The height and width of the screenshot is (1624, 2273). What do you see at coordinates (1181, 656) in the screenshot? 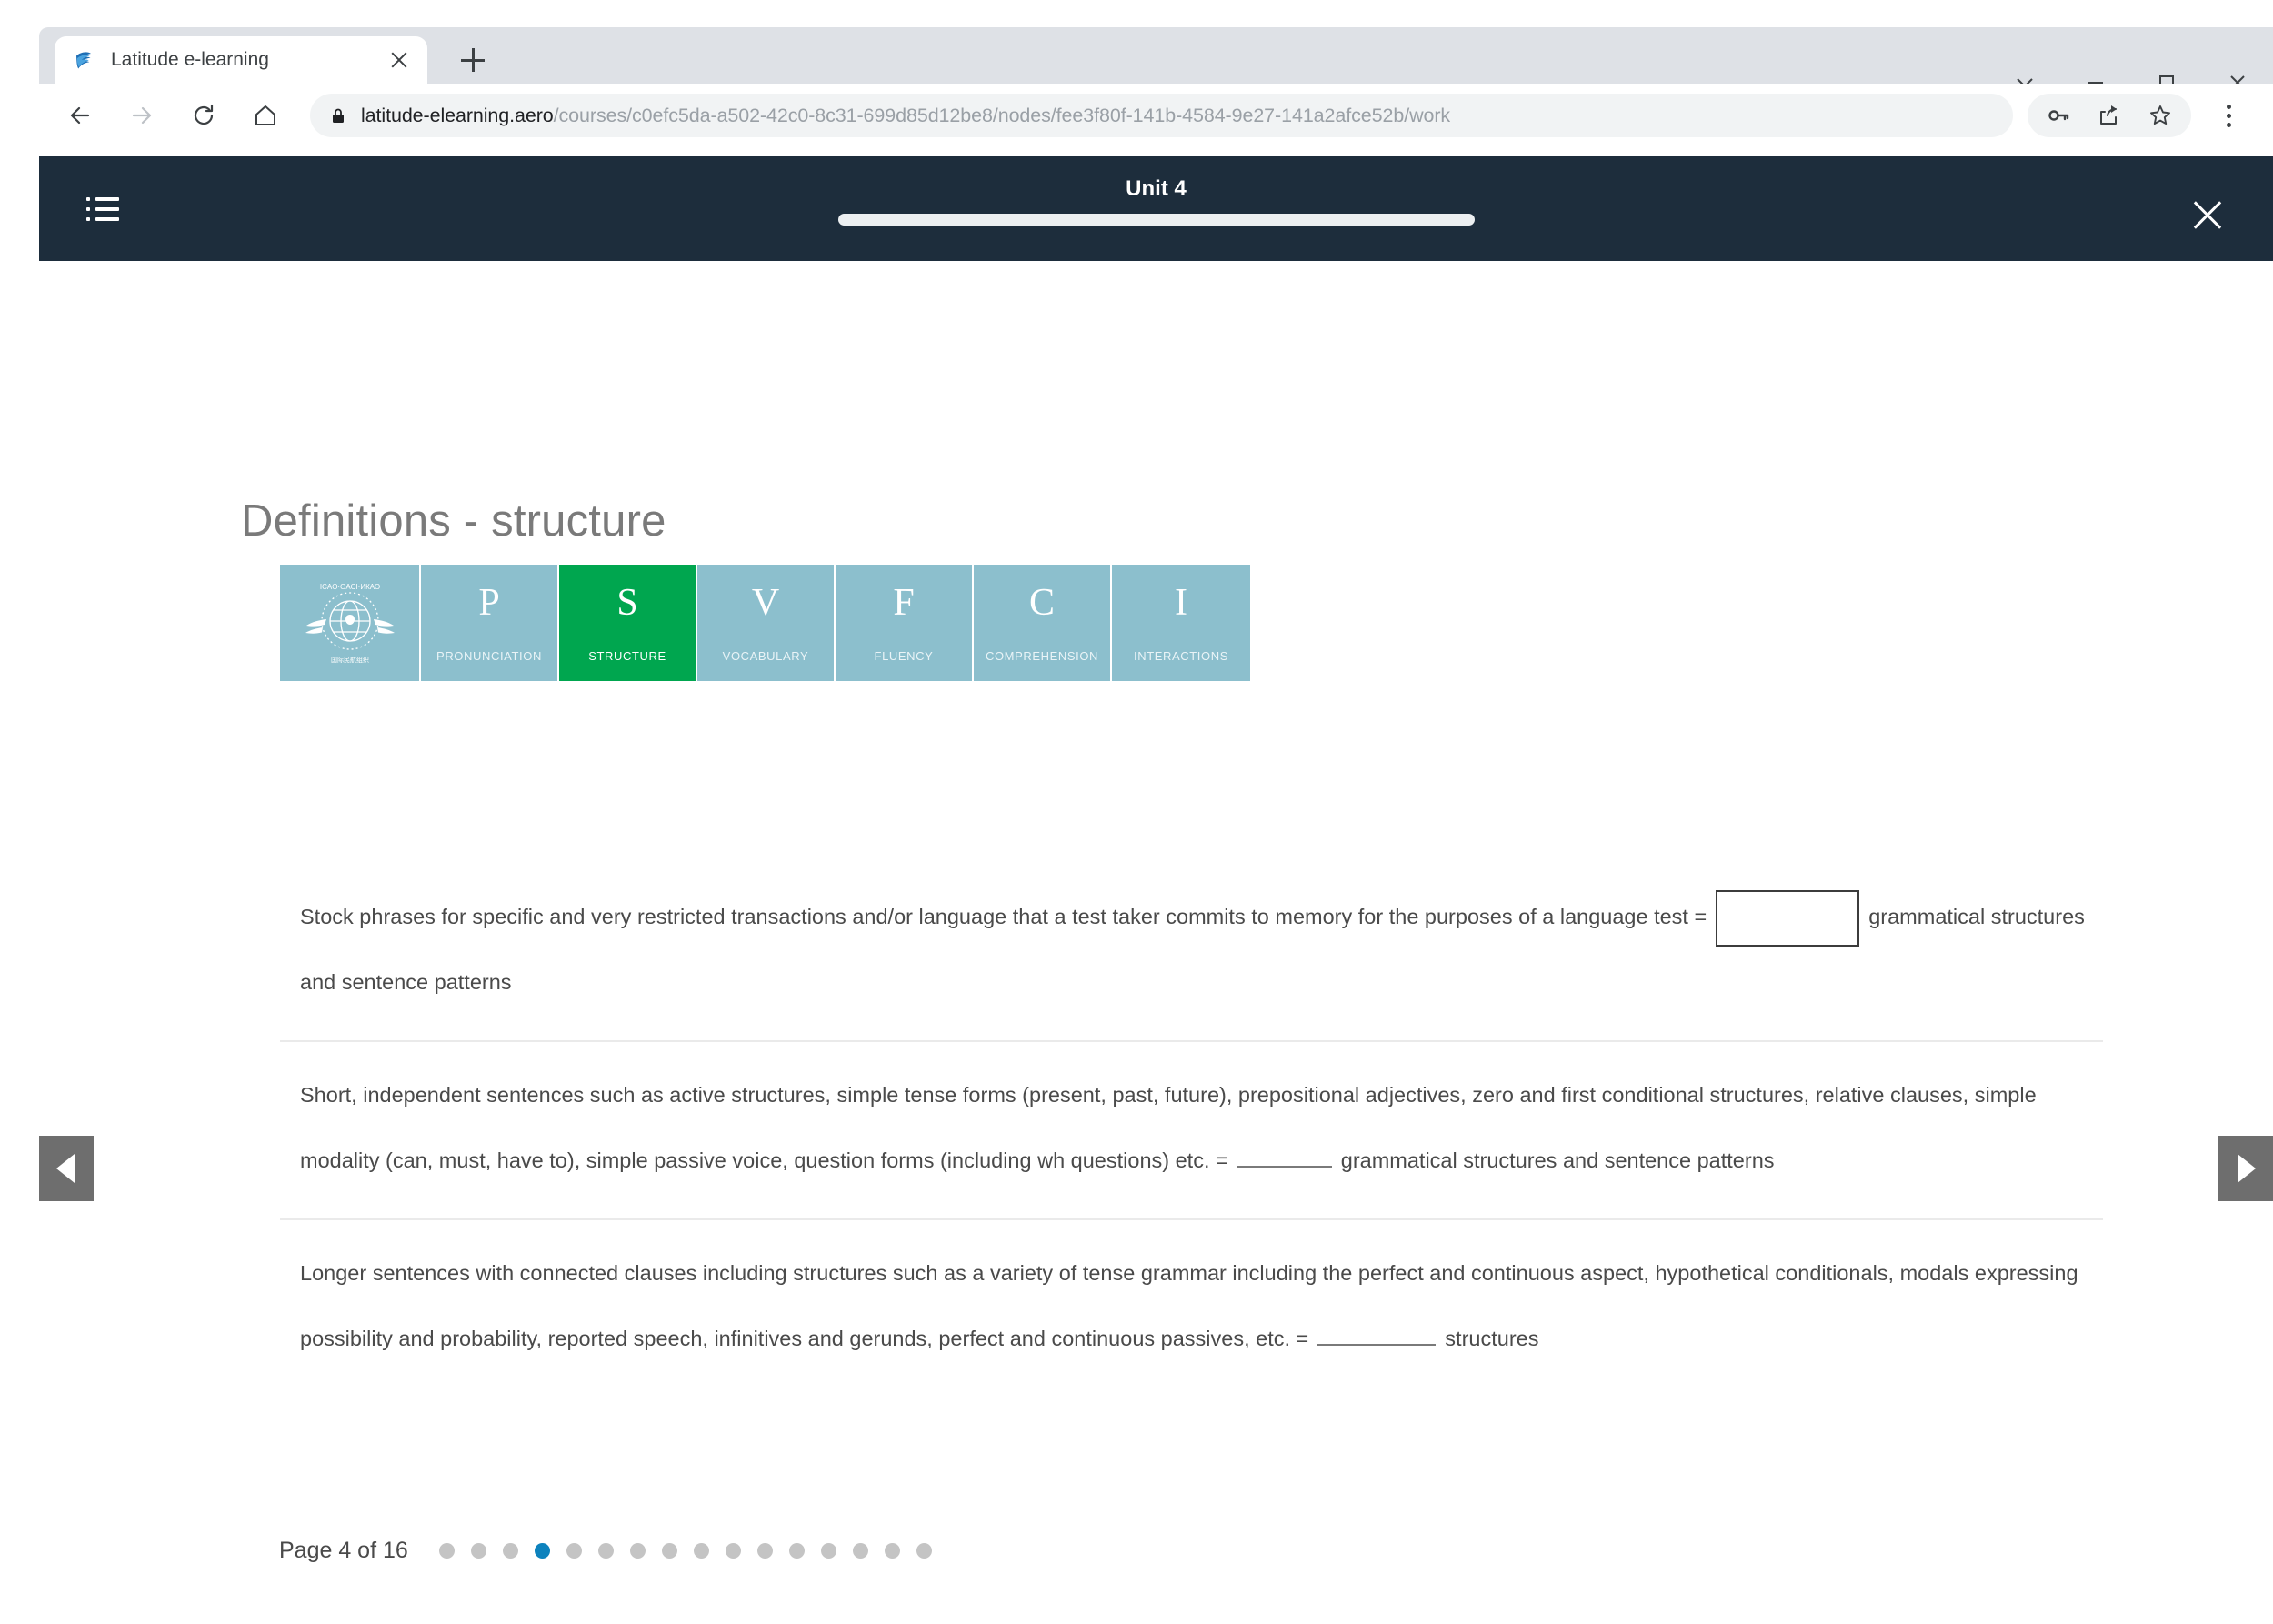
I see `skill-label: INTERACTIONS` at bounding box center [1181, 656].